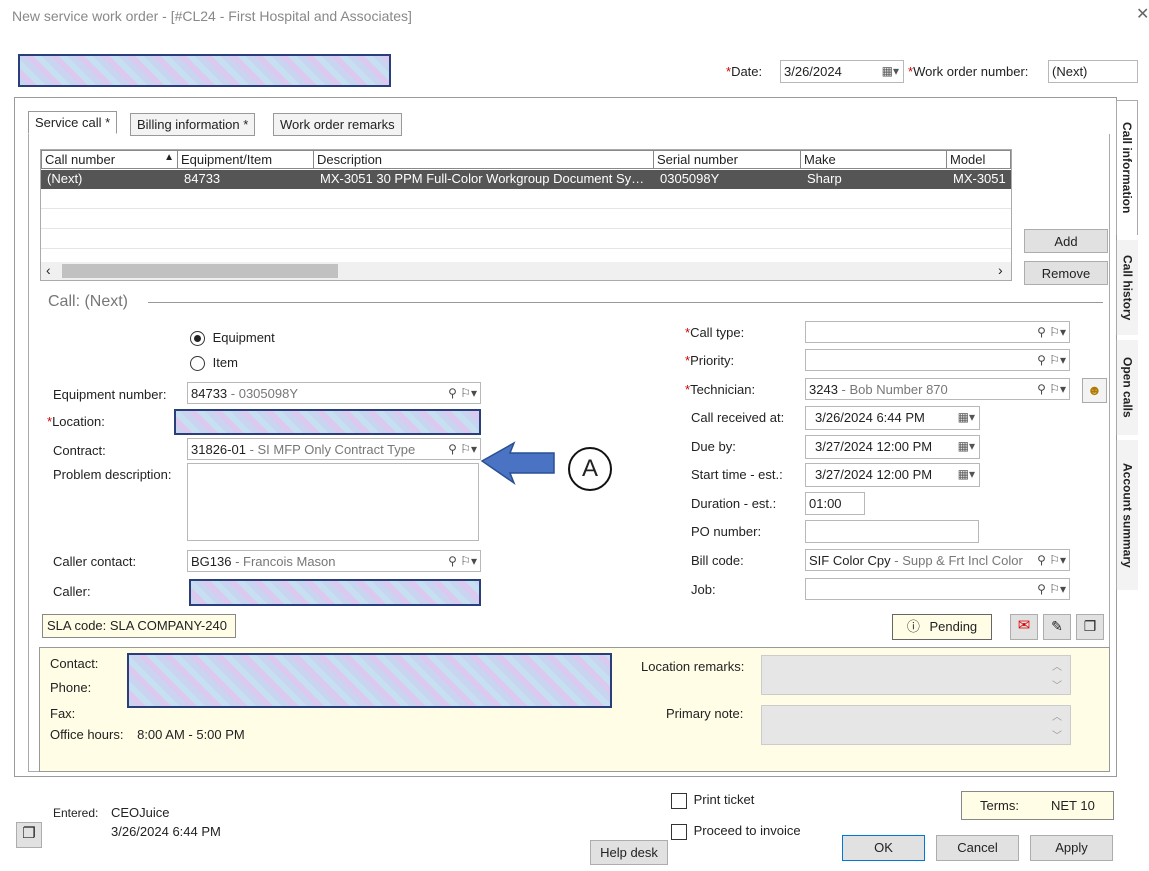  What do you see at coordinates (679, 831) in the screenshot?
I see `checkbox-icon` at bounding box center [679, 831].